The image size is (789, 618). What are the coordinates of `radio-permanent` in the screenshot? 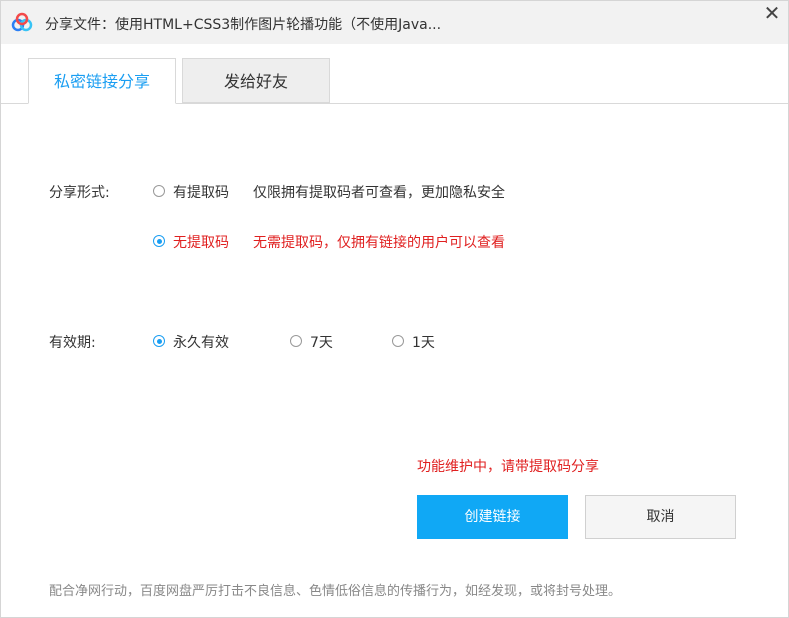 It's located at (159, 341).